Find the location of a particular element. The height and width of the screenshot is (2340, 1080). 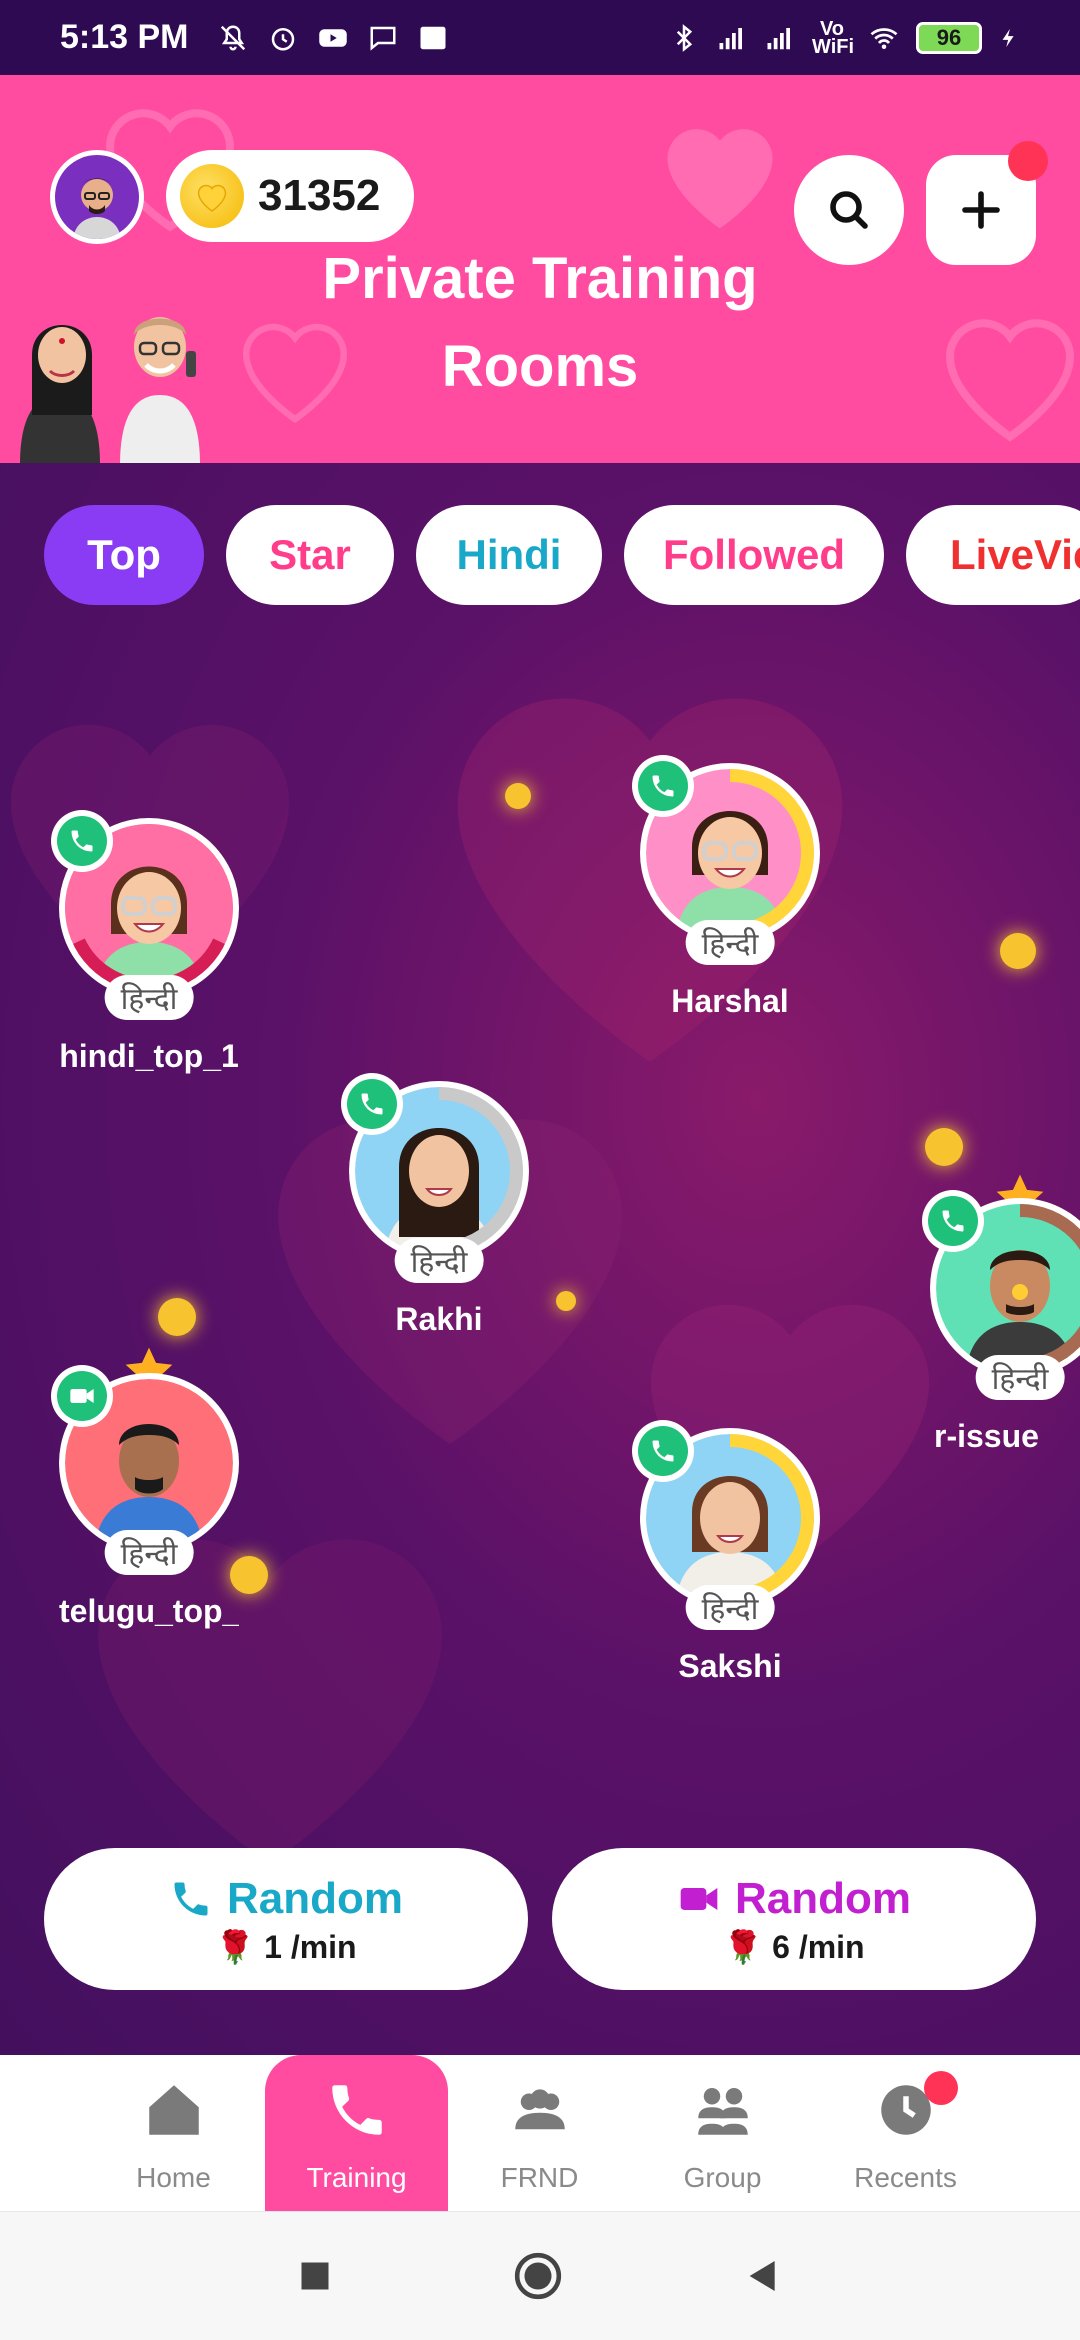

chip-star: Star is located at coordinates (310, 555).